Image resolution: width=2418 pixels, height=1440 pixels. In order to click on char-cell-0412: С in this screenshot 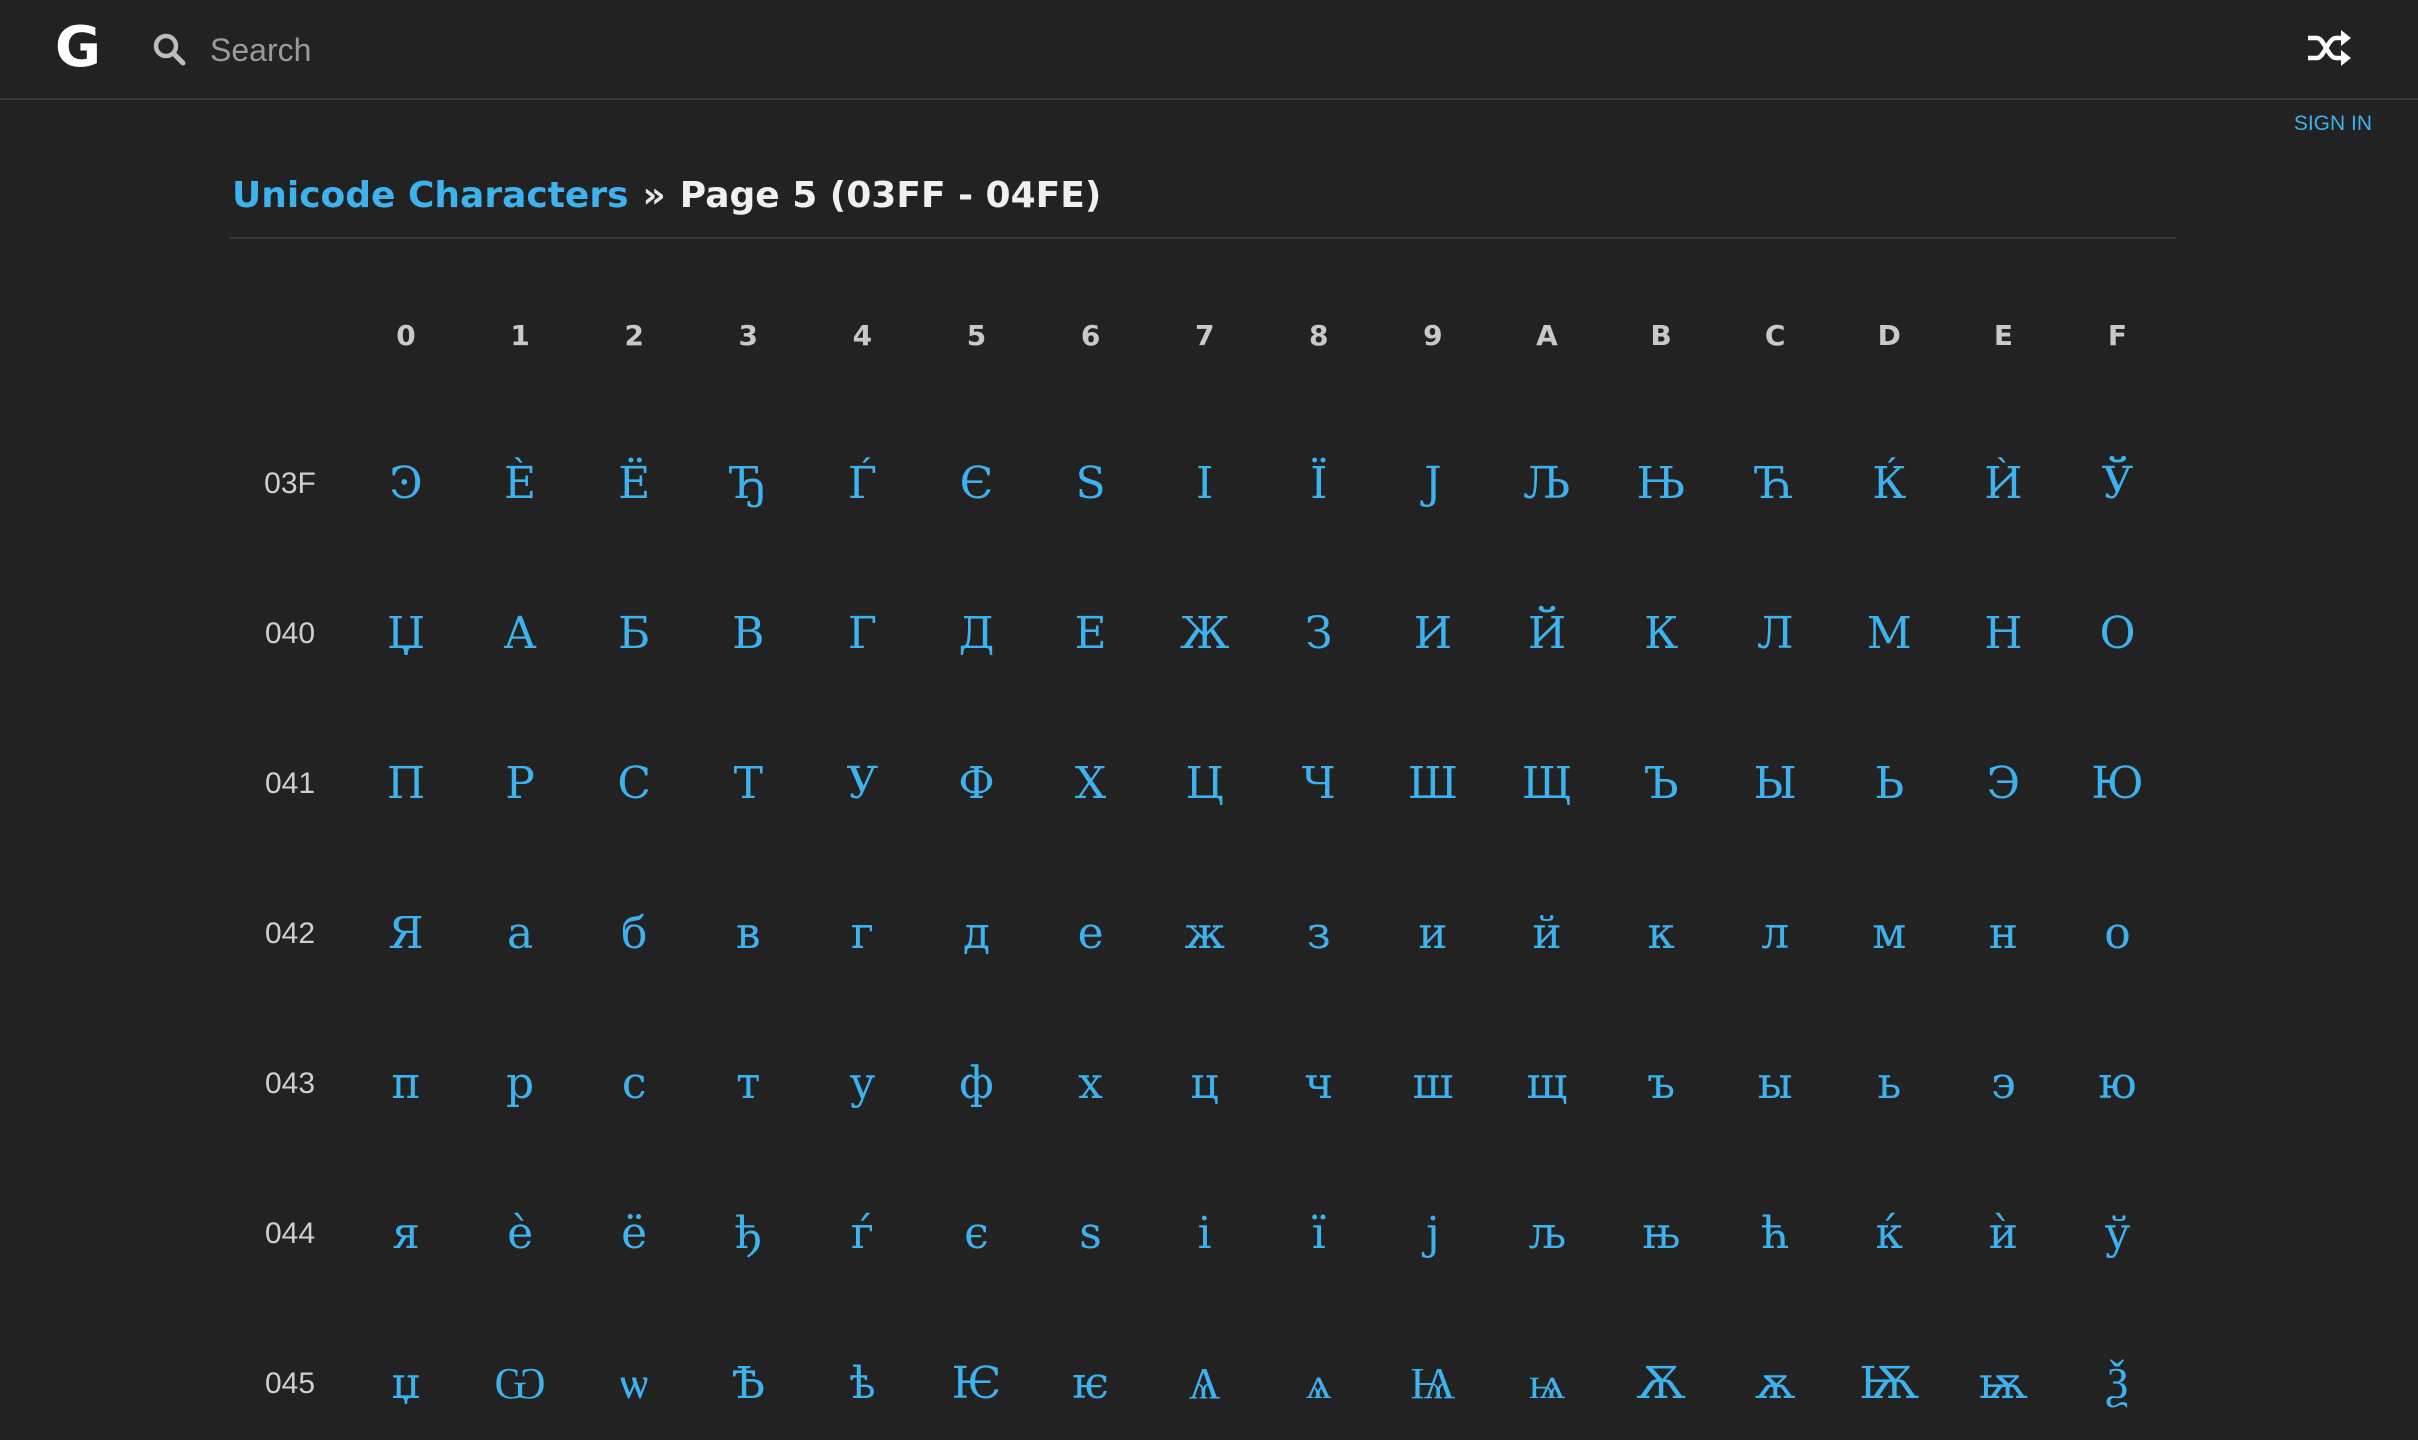, I will do `click(634, 784)`.